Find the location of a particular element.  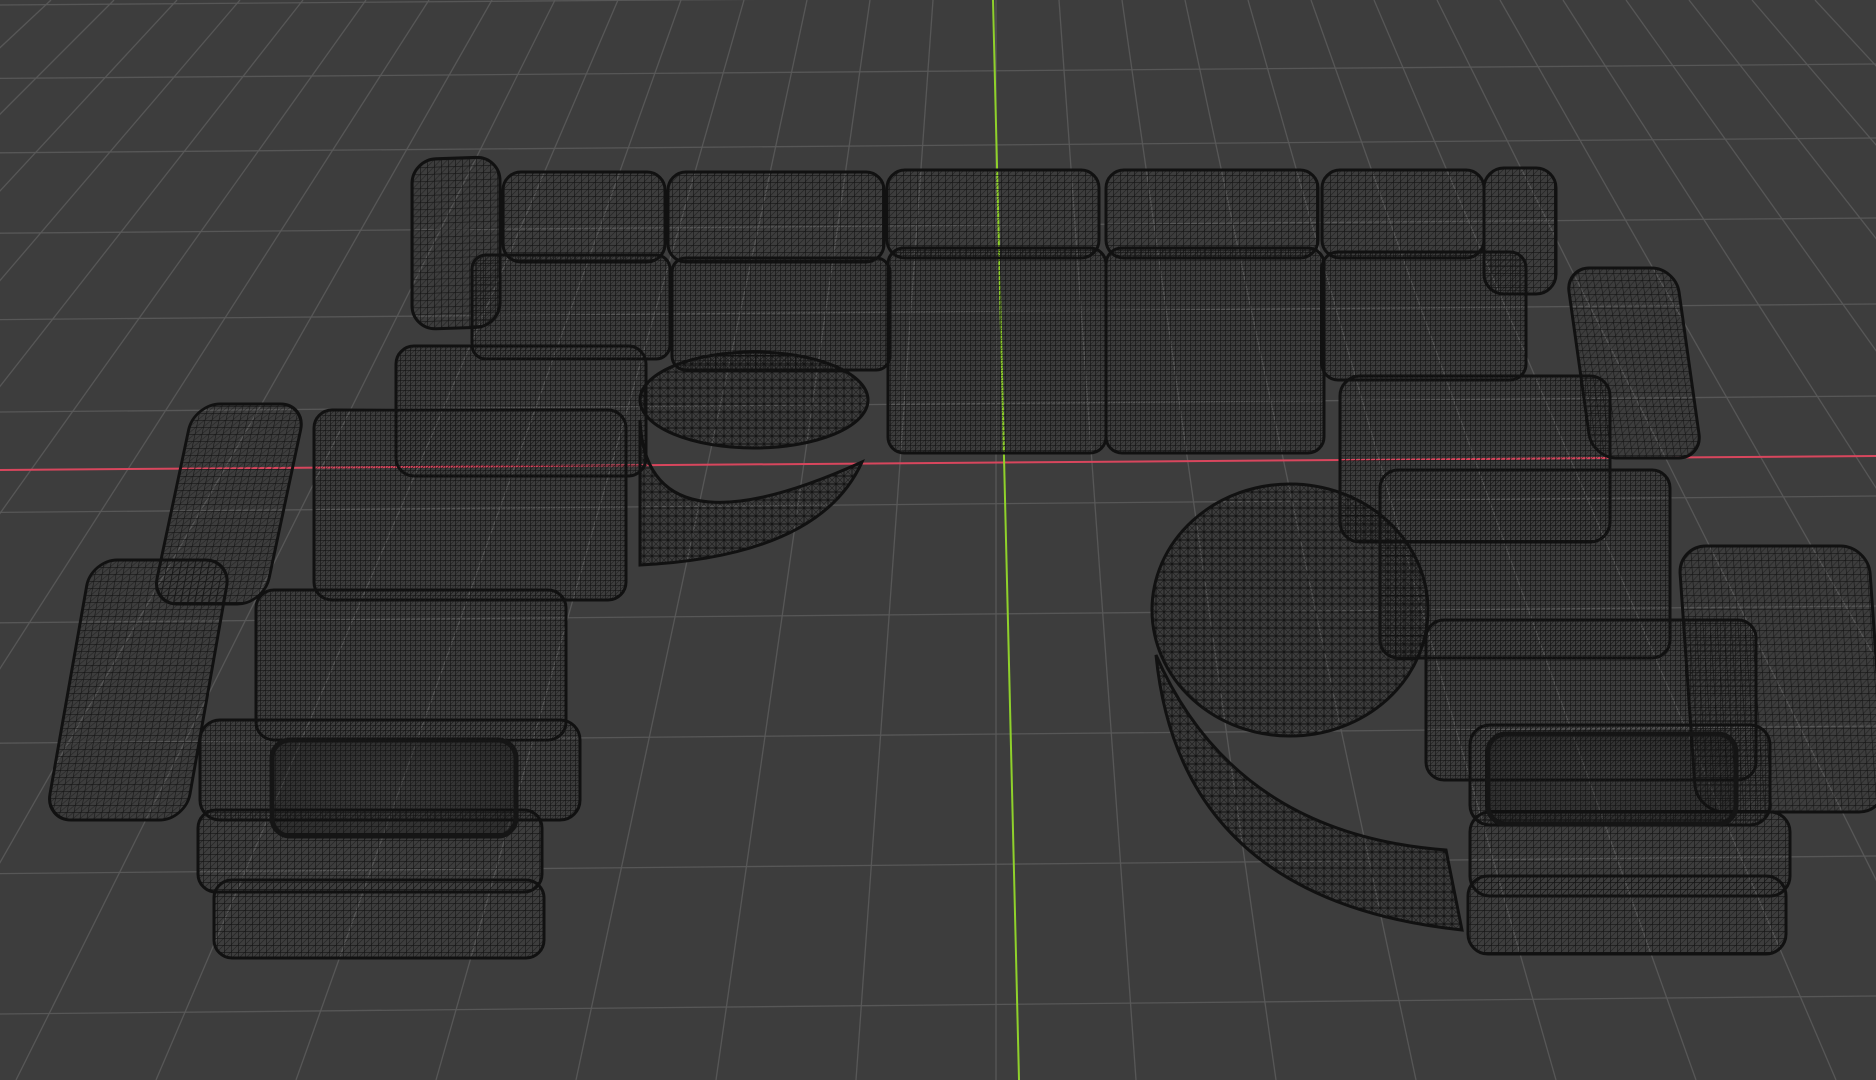

y-axis-line is located at coordinates (1006, 540).